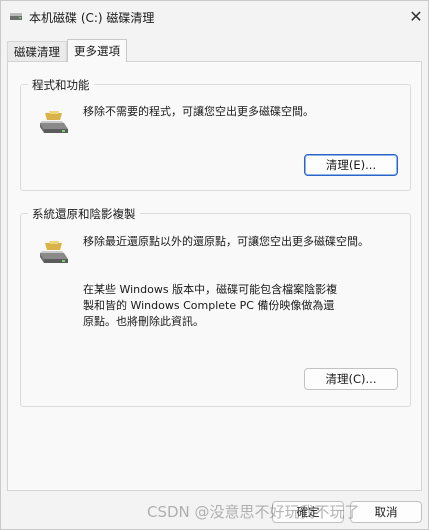 The height and width of the screenshot is (530, 429). Describe the element at coordinates (84, 214) in the screenshot. I see `group-title: 系統還原和陰影複製` at that location.